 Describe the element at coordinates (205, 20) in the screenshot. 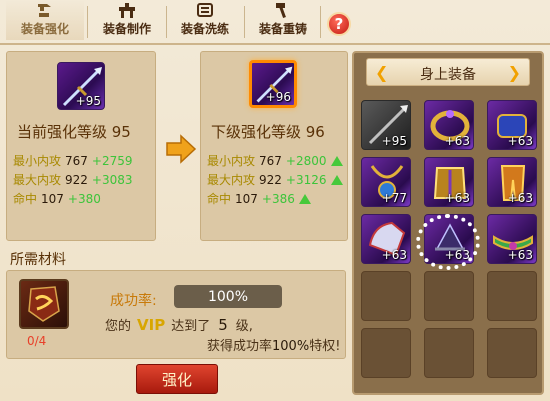

I see `tab-refine: 装备洗练` at that location.